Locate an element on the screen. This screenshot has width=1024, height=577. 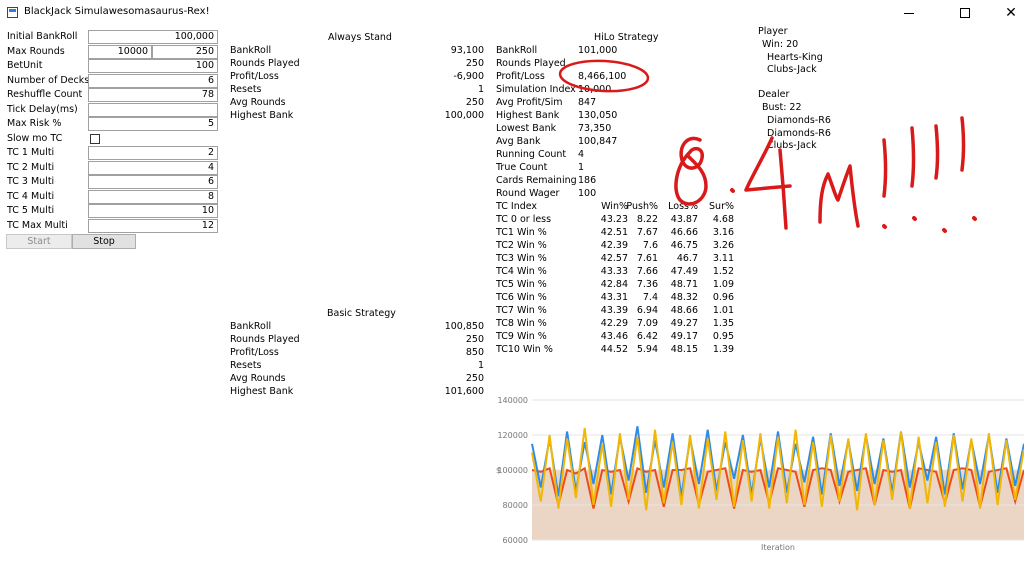
close-button: ✕ is located at coordinates (1006, 13).